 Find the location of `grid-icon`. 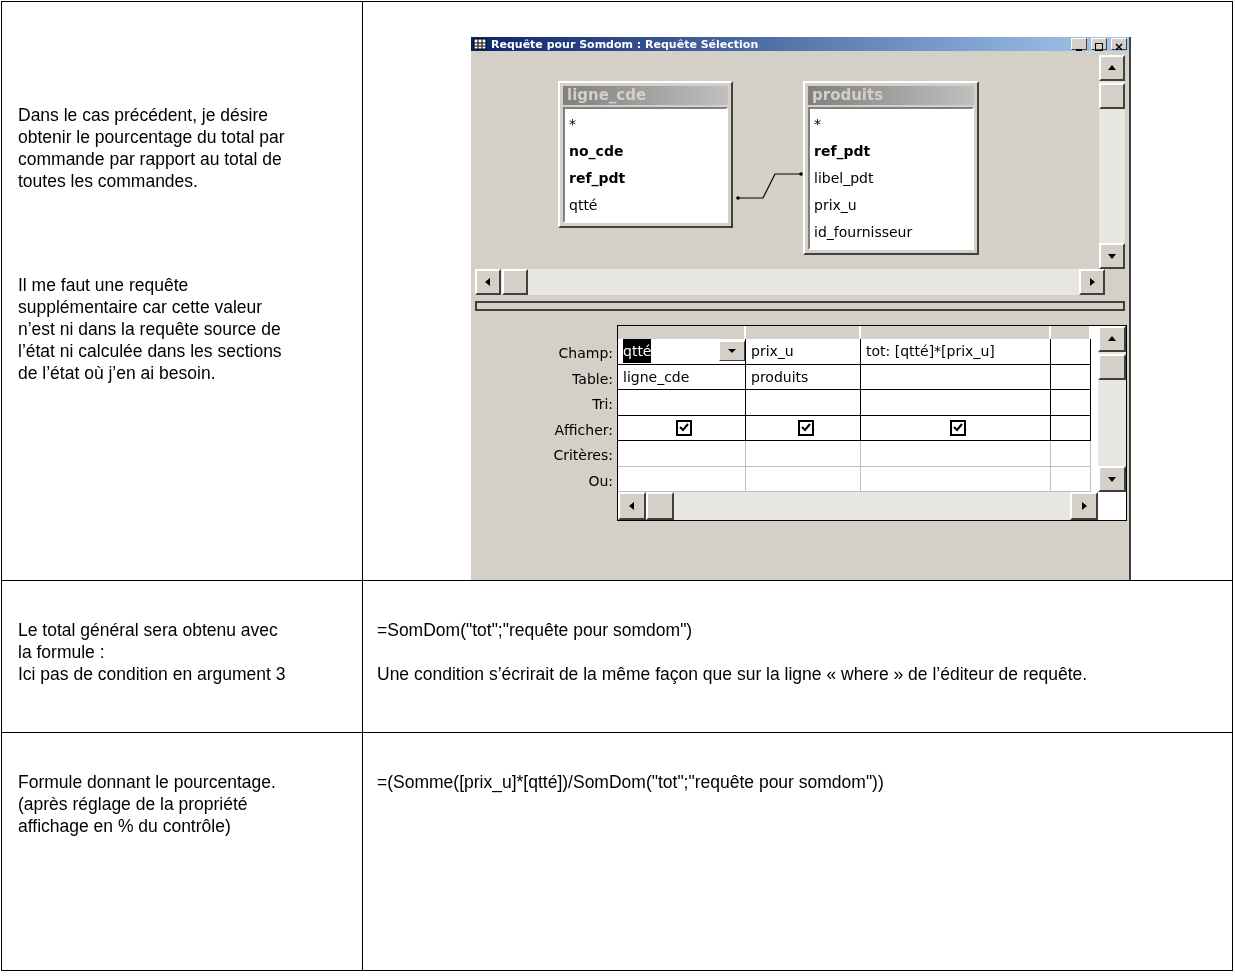

grid-icon is located at coordinates (480, 44).